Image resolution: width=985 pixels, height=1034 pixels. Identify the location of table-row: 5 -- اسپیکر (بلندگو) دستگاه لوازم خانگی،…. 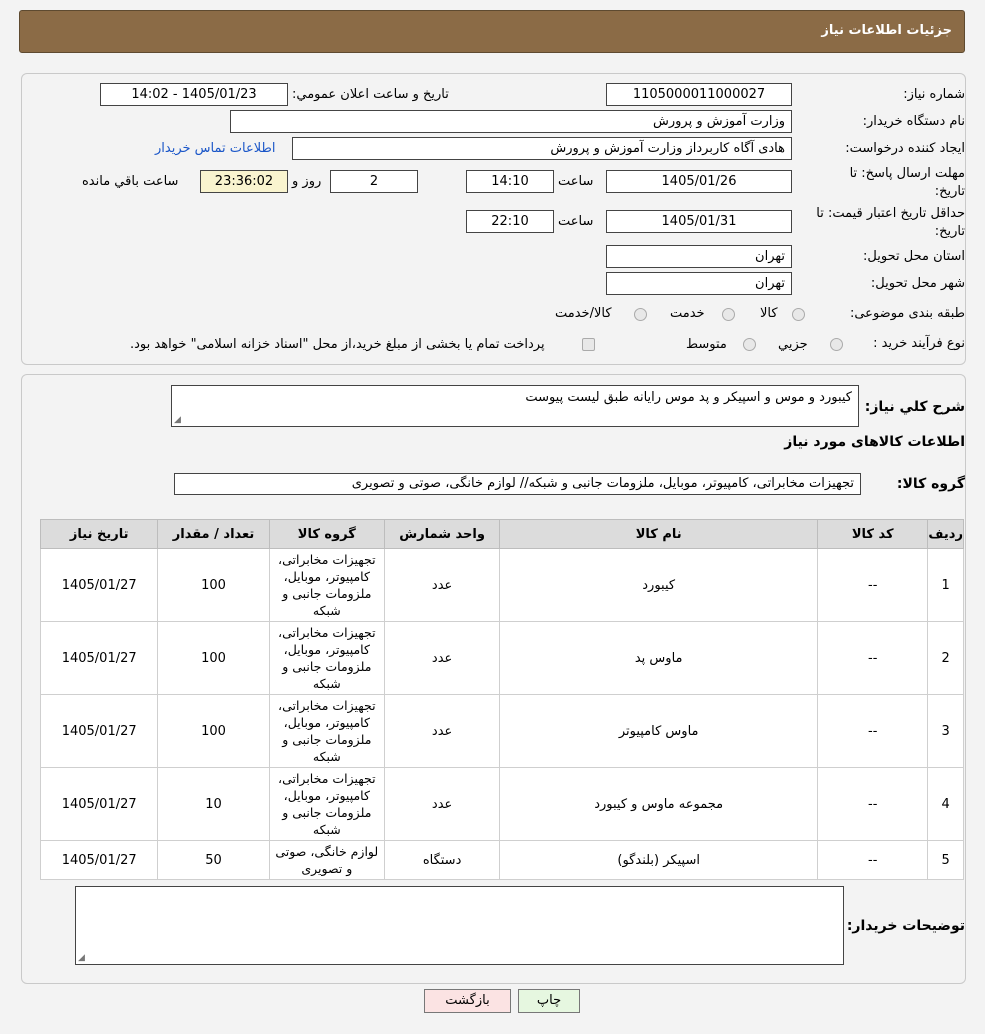
(501, 860).